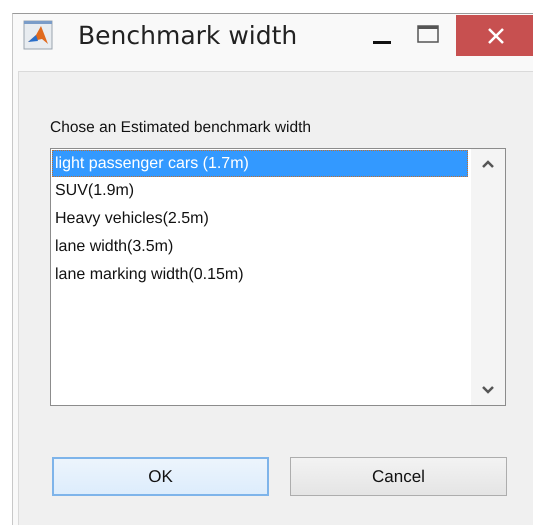  Describe the element at coordinates (160, 476) in the screenshot. I see `ok-button: OK` at that location.